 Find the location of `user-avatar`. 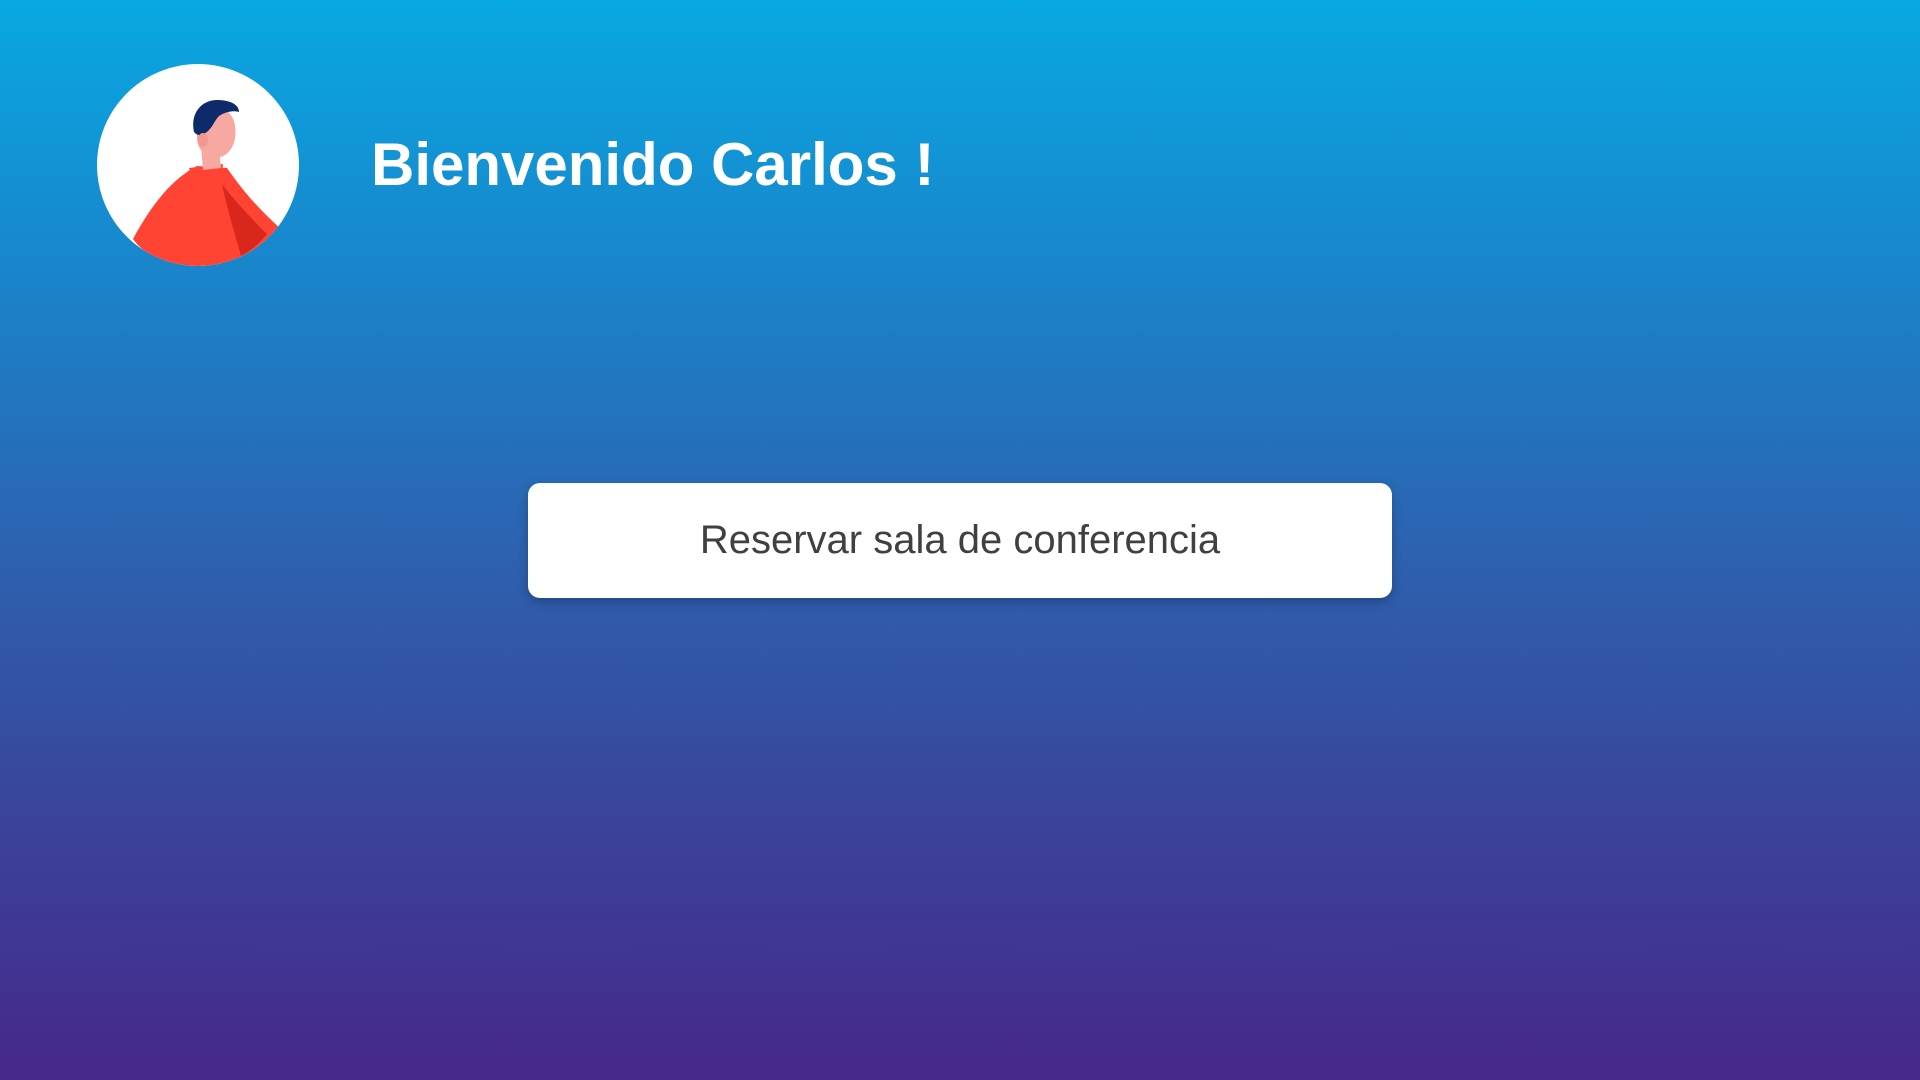

user-avatar is located at coordinates (198, 165).